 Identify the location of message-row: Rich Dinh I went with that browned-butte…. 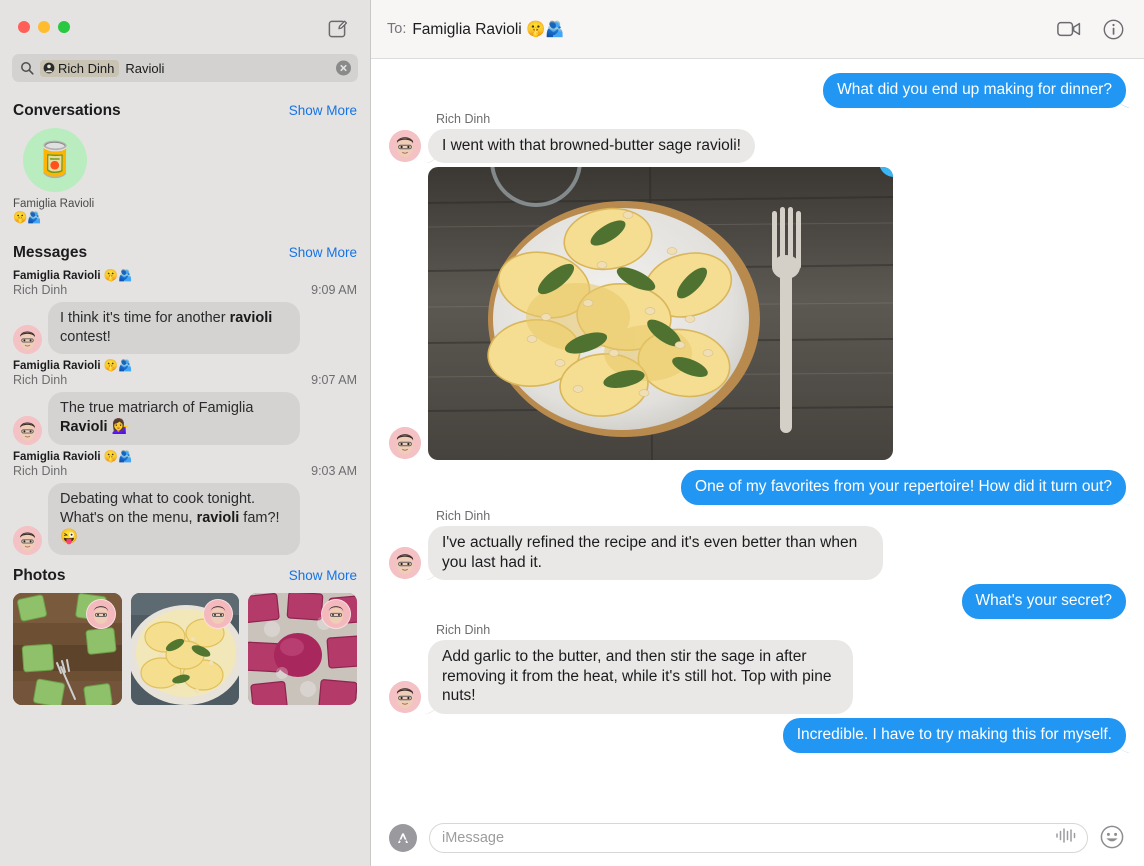
(757, 138).